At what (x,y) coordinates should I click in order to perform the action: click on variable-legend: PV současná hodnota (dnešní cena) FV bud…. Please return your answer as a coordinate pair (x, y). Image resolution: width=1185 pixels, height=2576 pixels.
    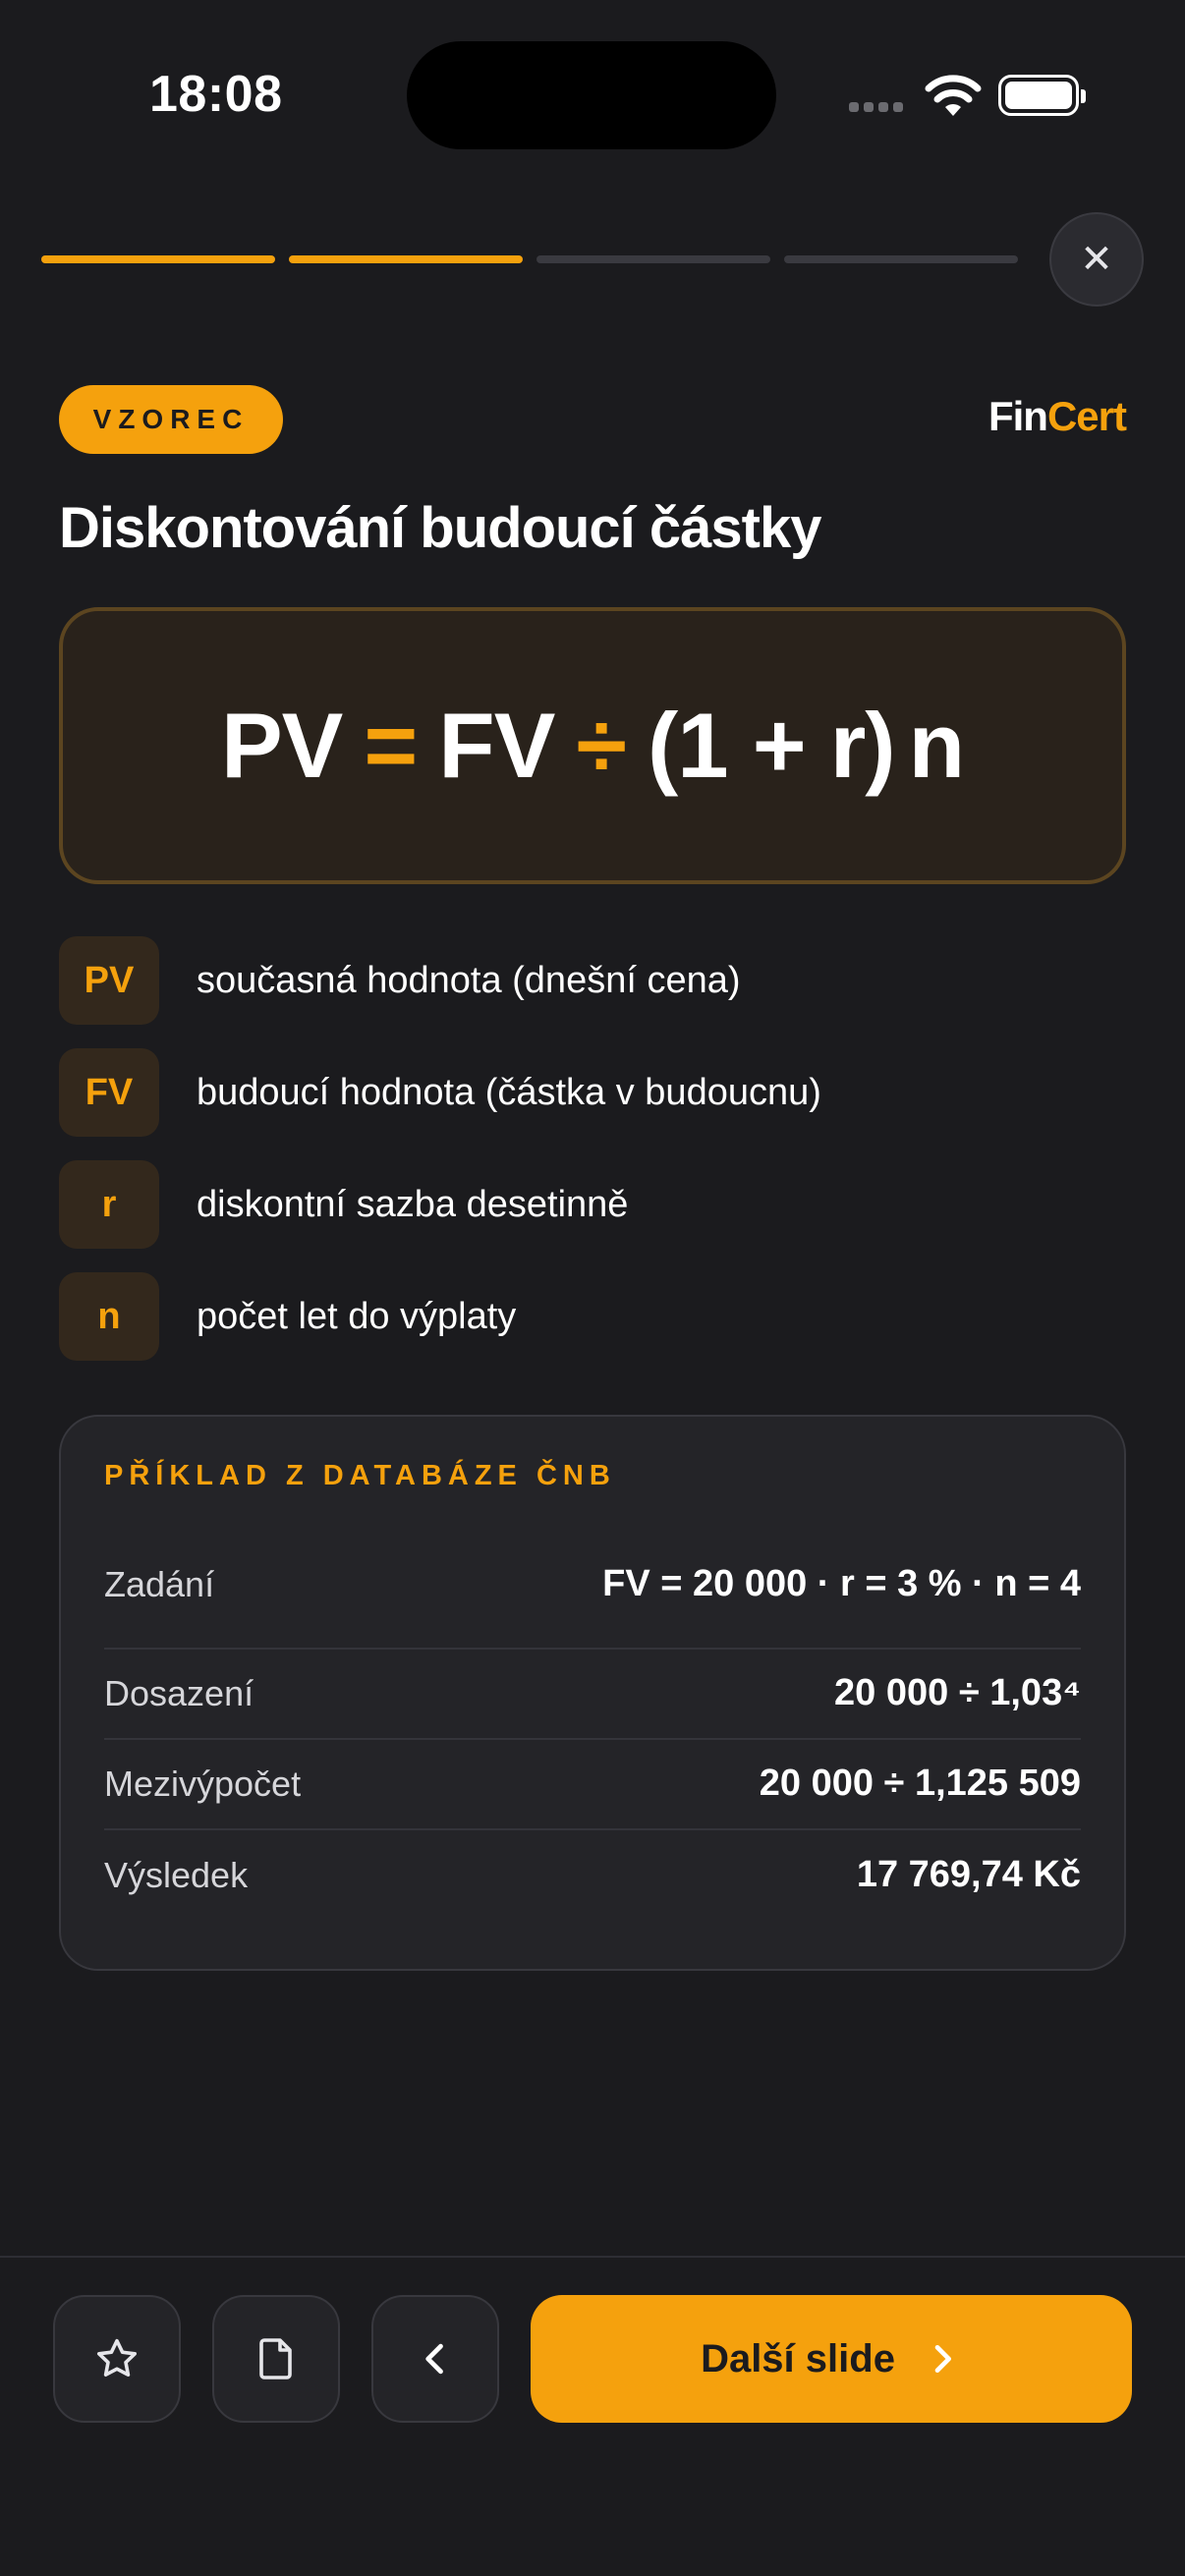
    Looking at the image, I should click on (440, 1159).